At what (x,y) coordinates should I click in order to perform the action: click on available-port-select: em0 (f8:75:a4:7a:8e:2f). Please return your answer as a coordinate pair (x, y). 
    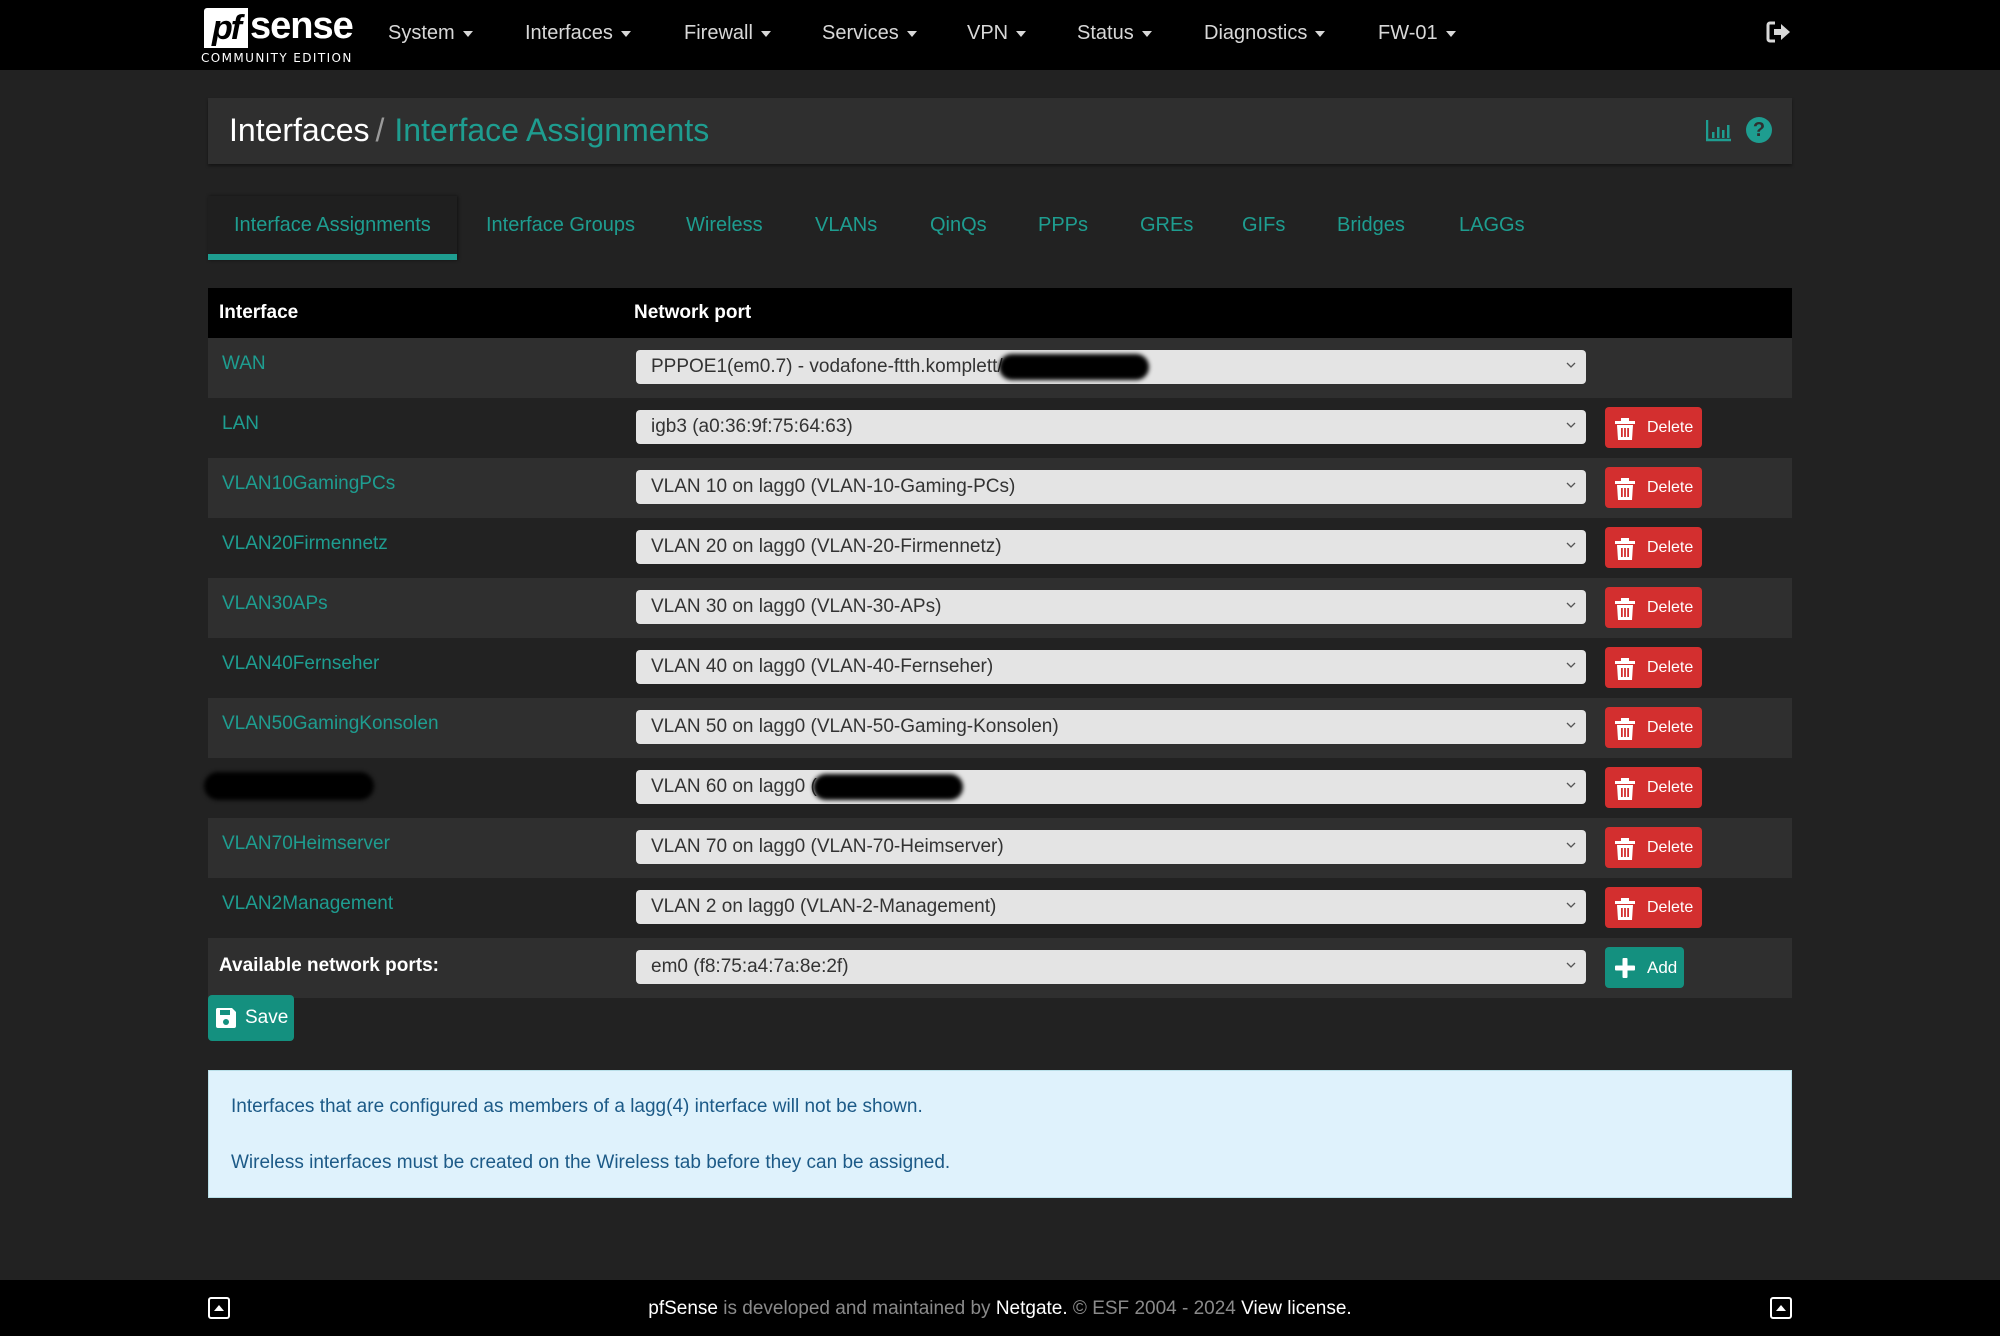
    Looking at the image, I should click on (1111, 967).